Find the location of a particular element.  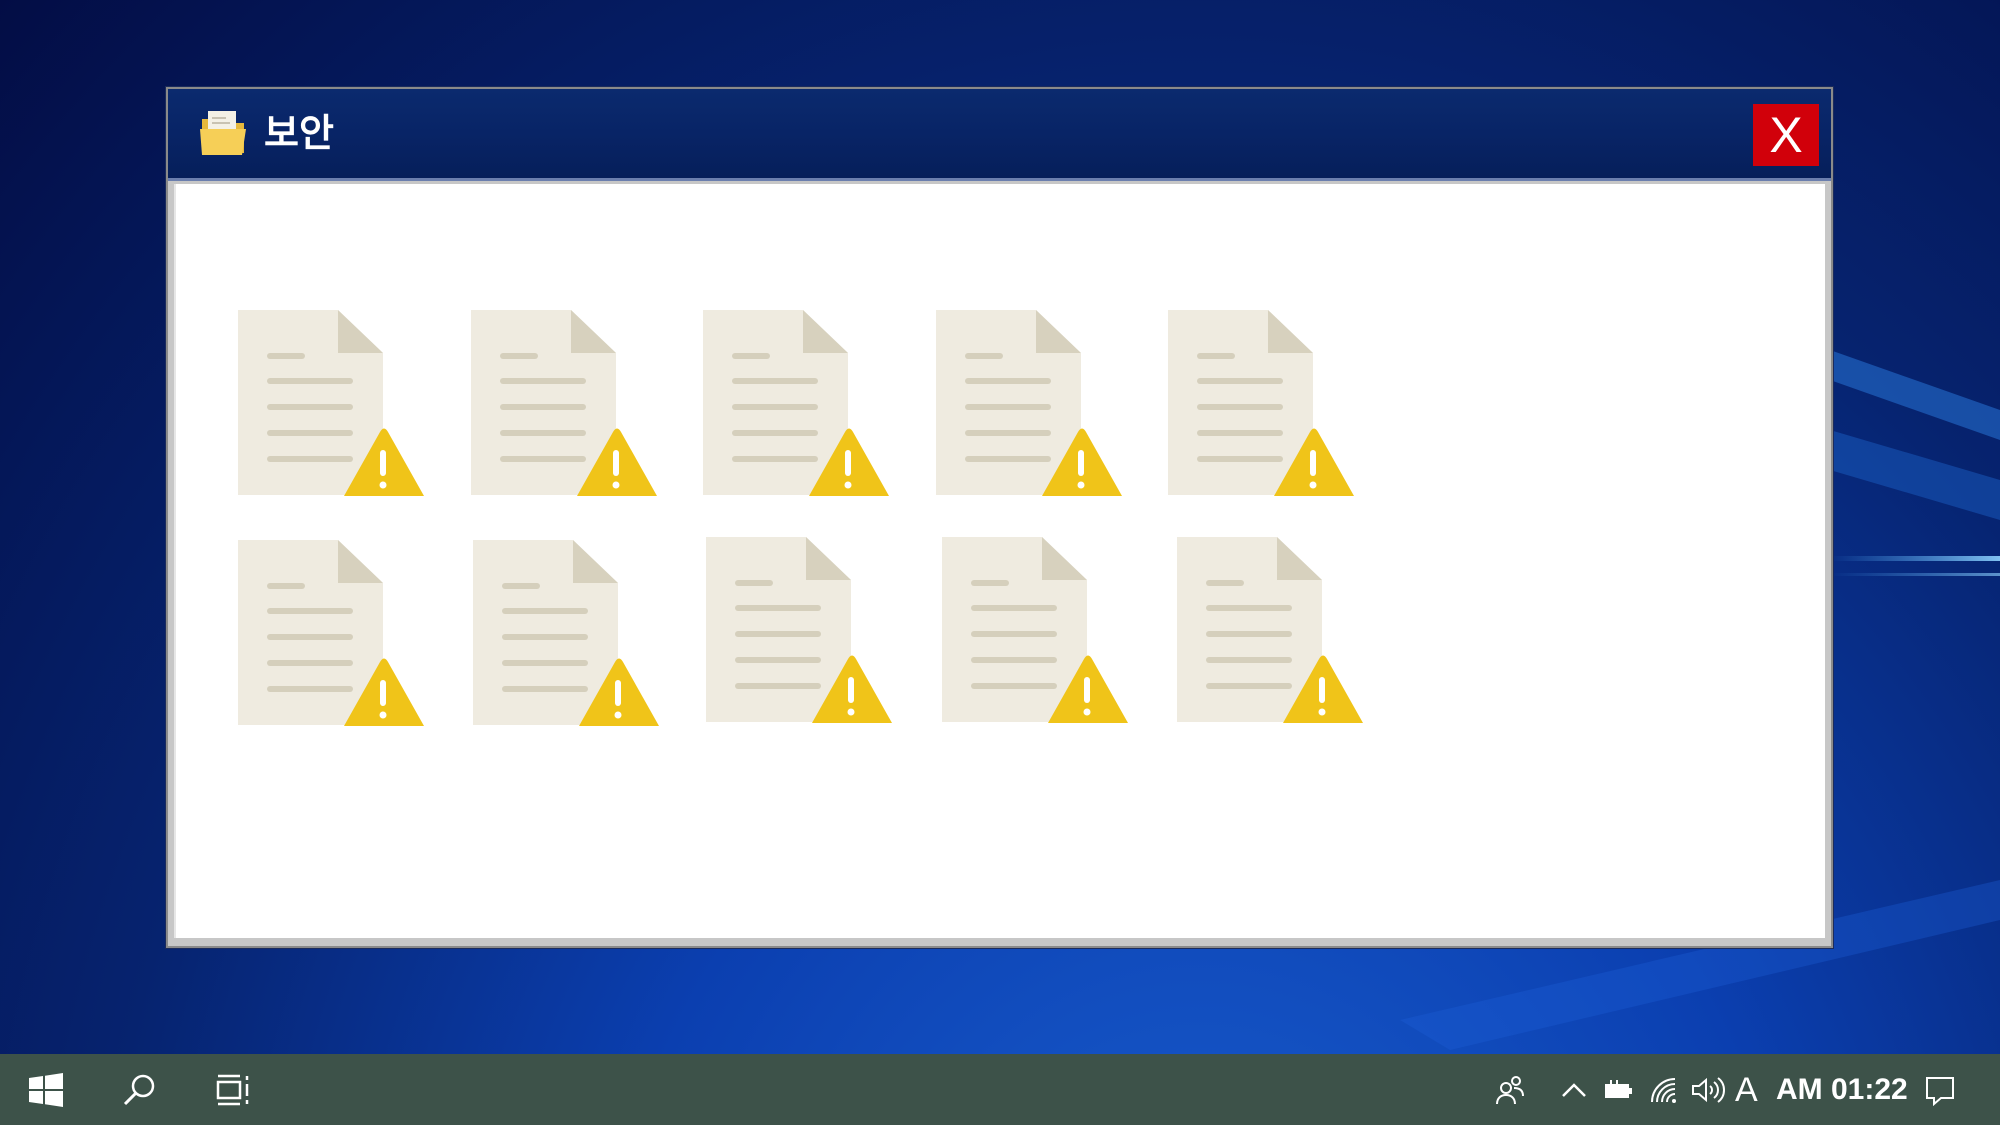

show-hidden-icons-button is located at coordinates (1574, 1090).